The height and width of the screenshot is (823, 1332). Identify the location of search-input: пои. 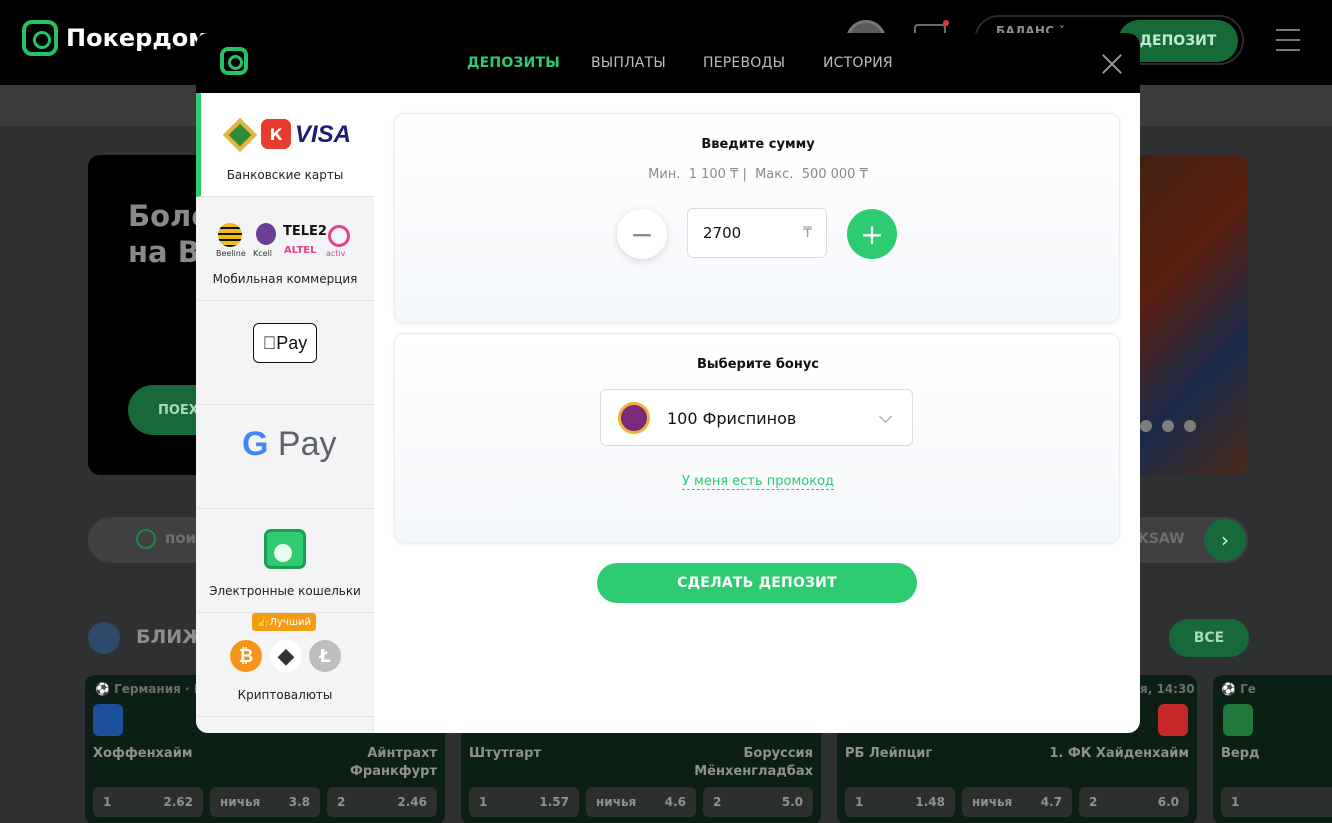
(180, 538).